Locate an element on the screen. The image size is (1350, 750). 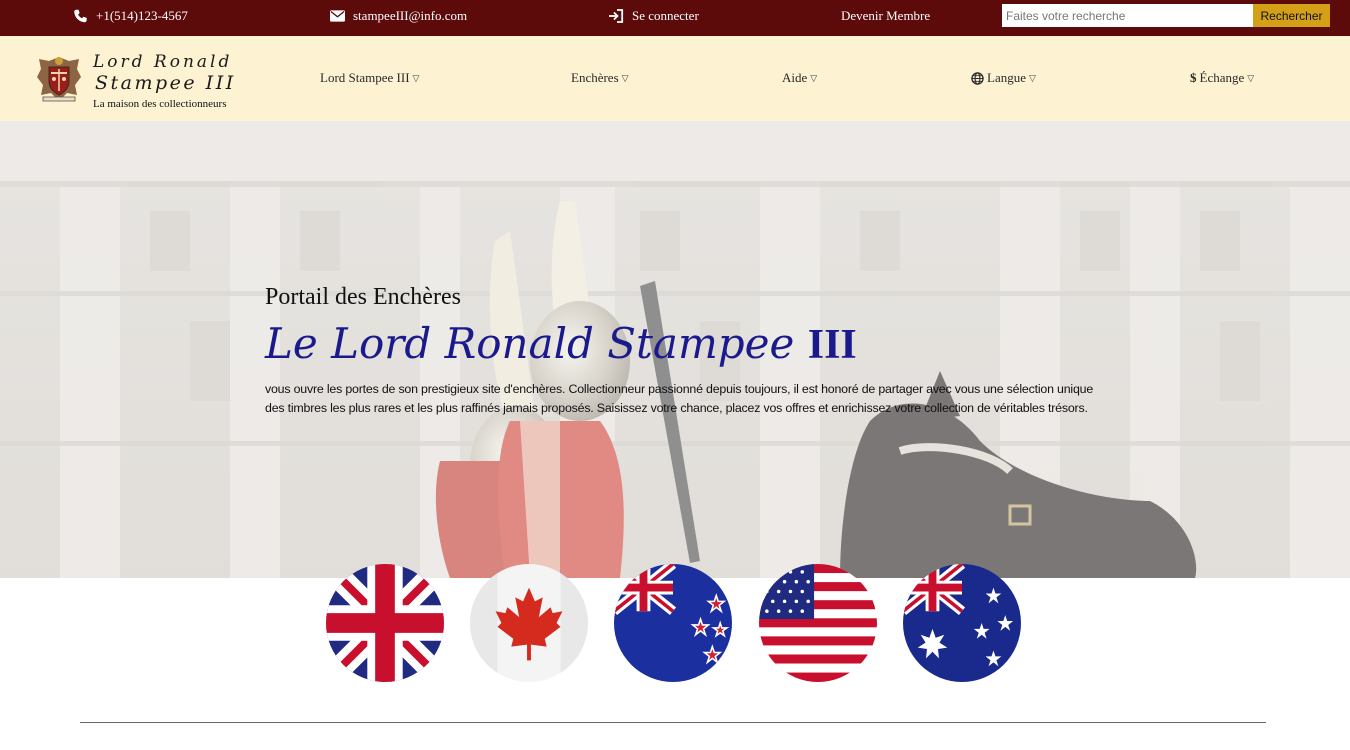
phone-contact: +1(514)123-4567 is located at coordinates (130, 16).